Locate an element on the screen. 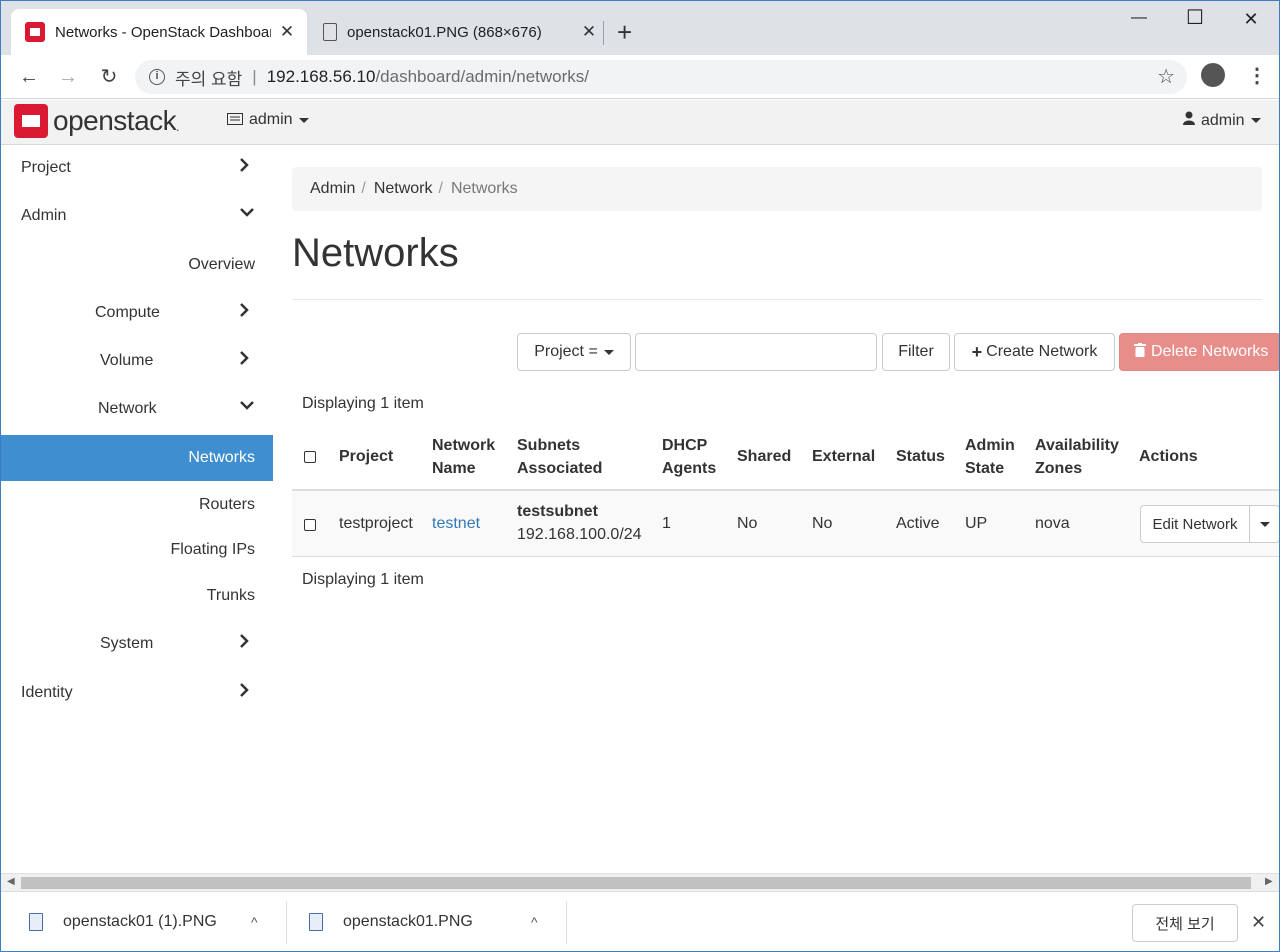  bookmark-star-icon: ☆ is located at coordinates (1166, 76).